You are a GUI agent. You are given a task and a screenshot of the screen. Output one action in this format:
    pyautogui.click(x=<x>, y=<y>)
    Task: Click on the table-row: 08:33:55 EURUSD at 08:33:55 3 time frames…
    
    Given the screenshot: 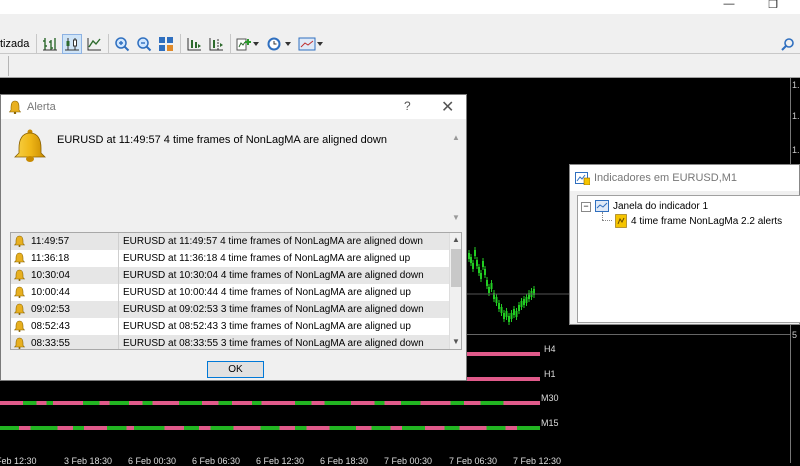 What is the action you would take?
    pyautogui.click(x=230, y=342)
    